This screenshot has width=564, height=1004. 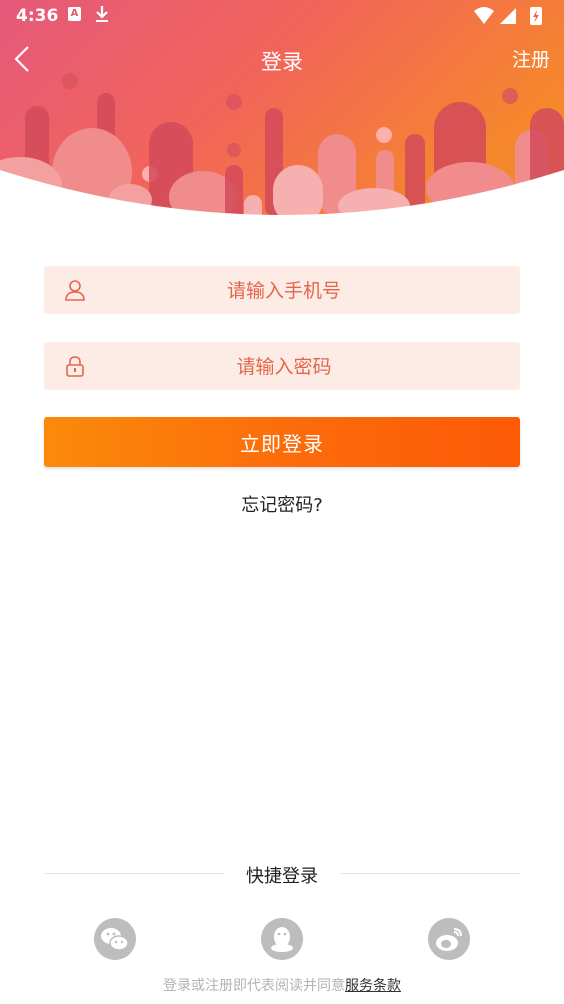 I want to click on download-icon, so click(x=102, y=14).